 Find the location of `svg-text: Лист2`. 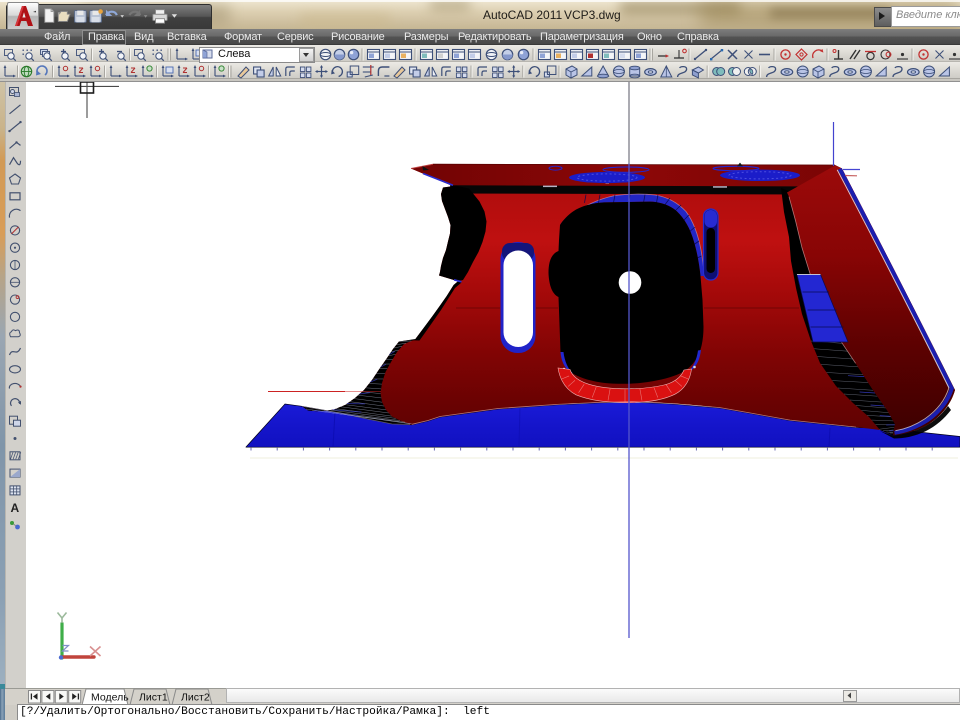

svg-text: Лист2 is located at coordinates (195, 698).